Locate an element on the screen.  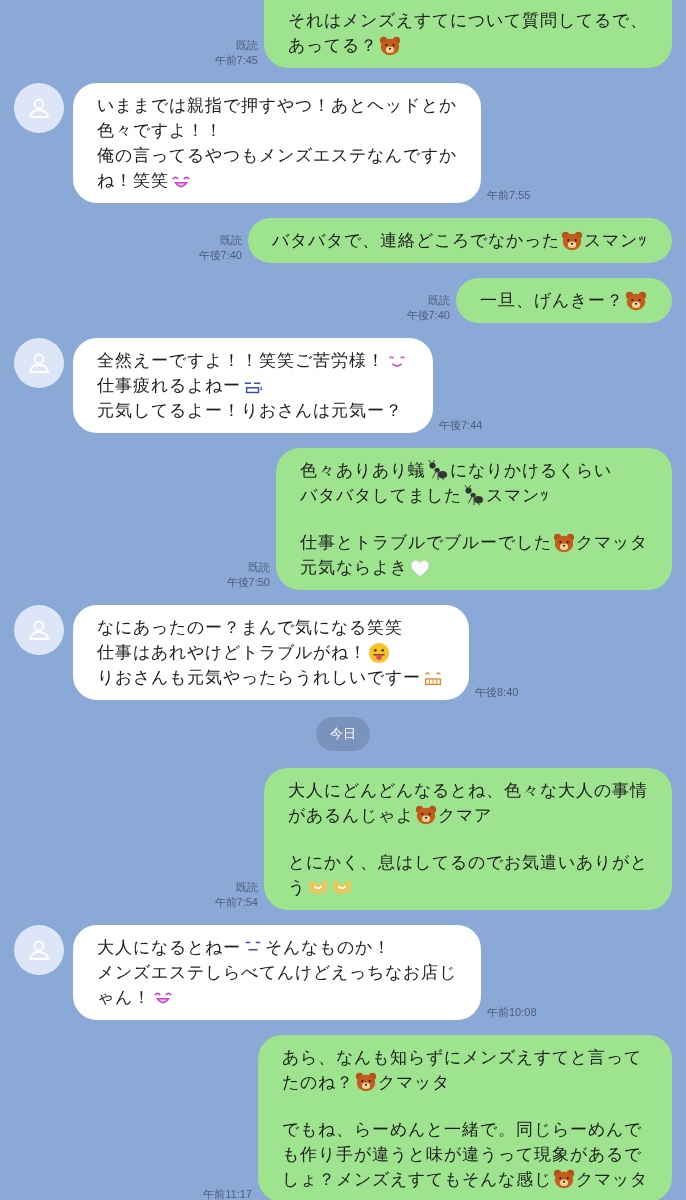
message-time: 午後7:44 is located at coordinates (461, 425).